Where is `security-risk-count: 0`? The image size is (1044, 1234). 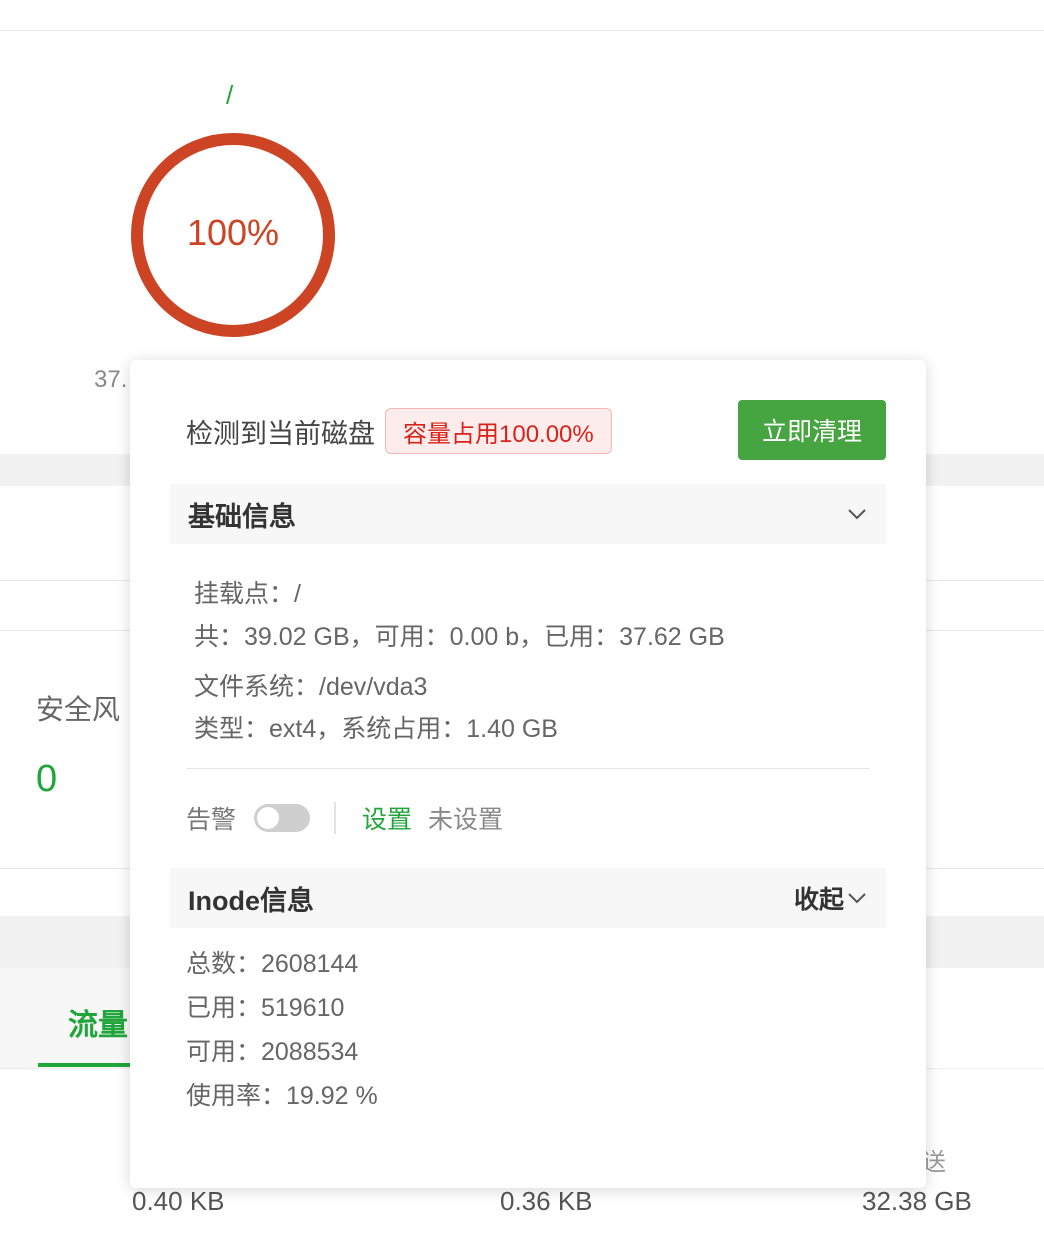
security-risk-count: 0 is located at coordinates (46, 779).